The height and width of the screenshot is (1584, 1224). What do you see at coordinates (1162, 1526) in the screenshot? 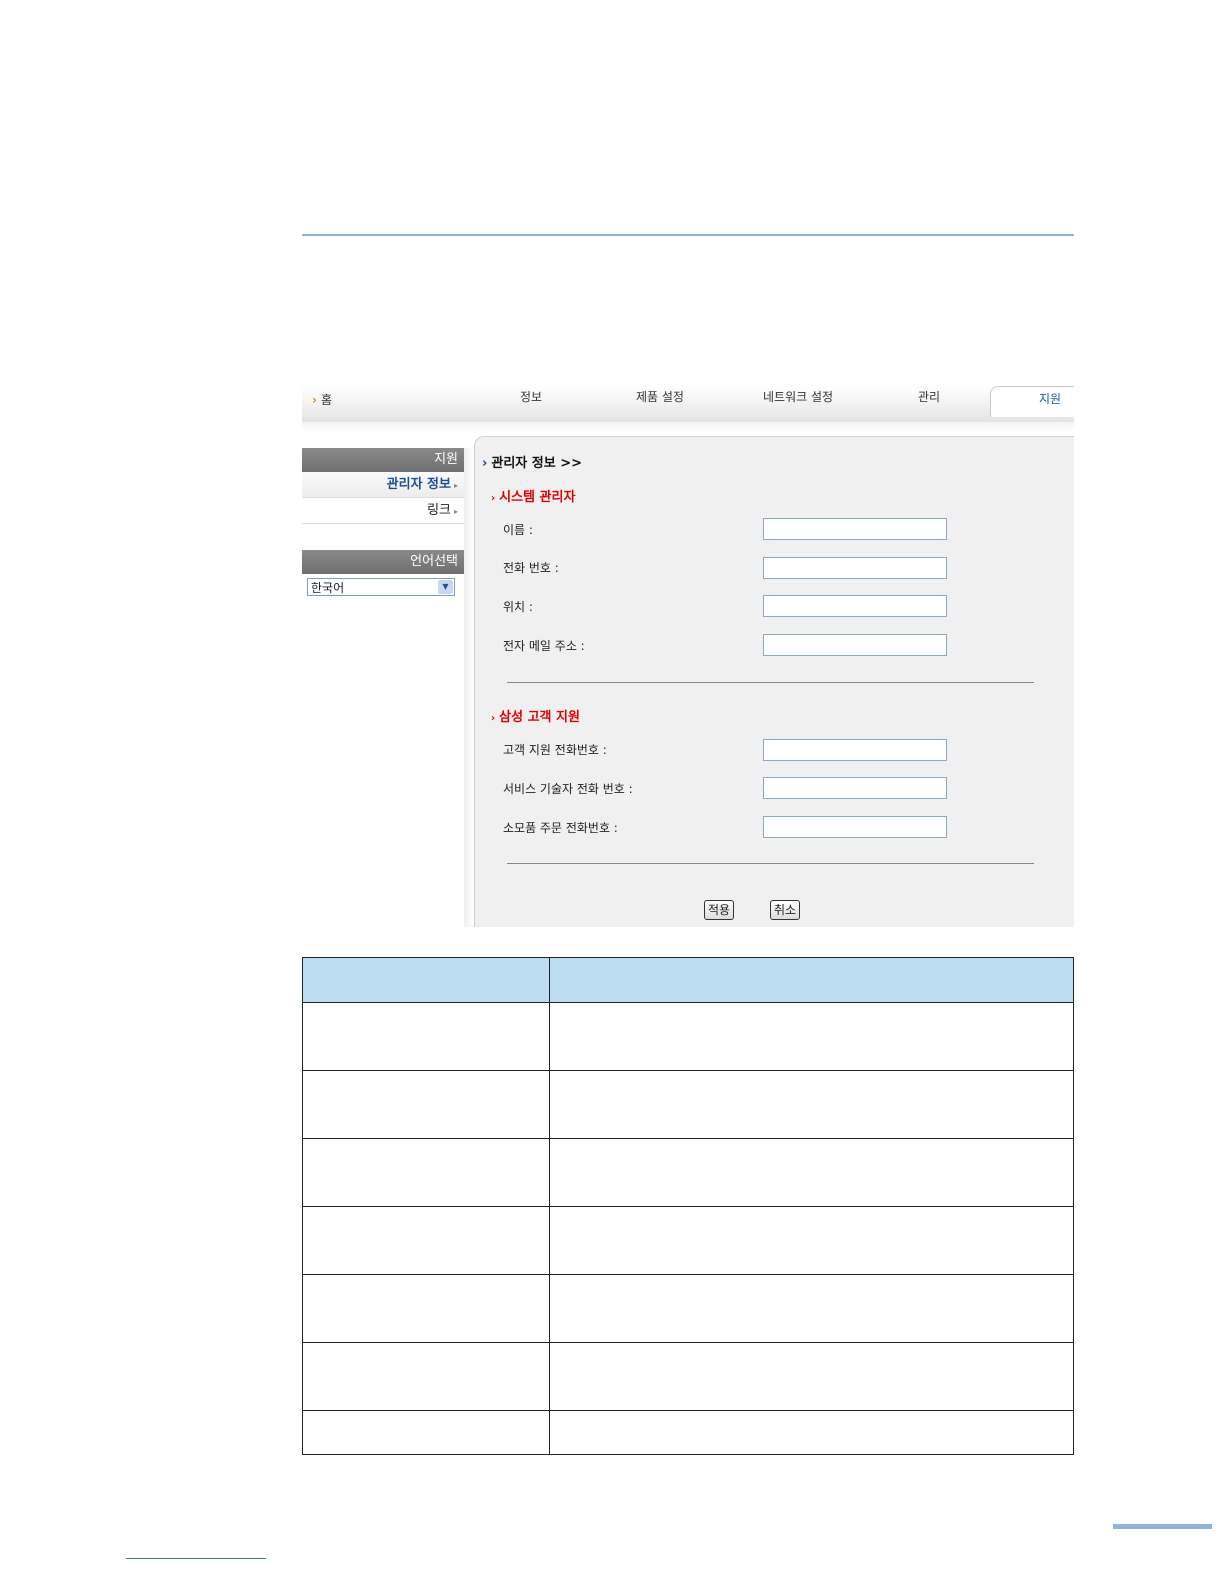
I see `page-footer-bar` at bounding box center [1162, 1526].